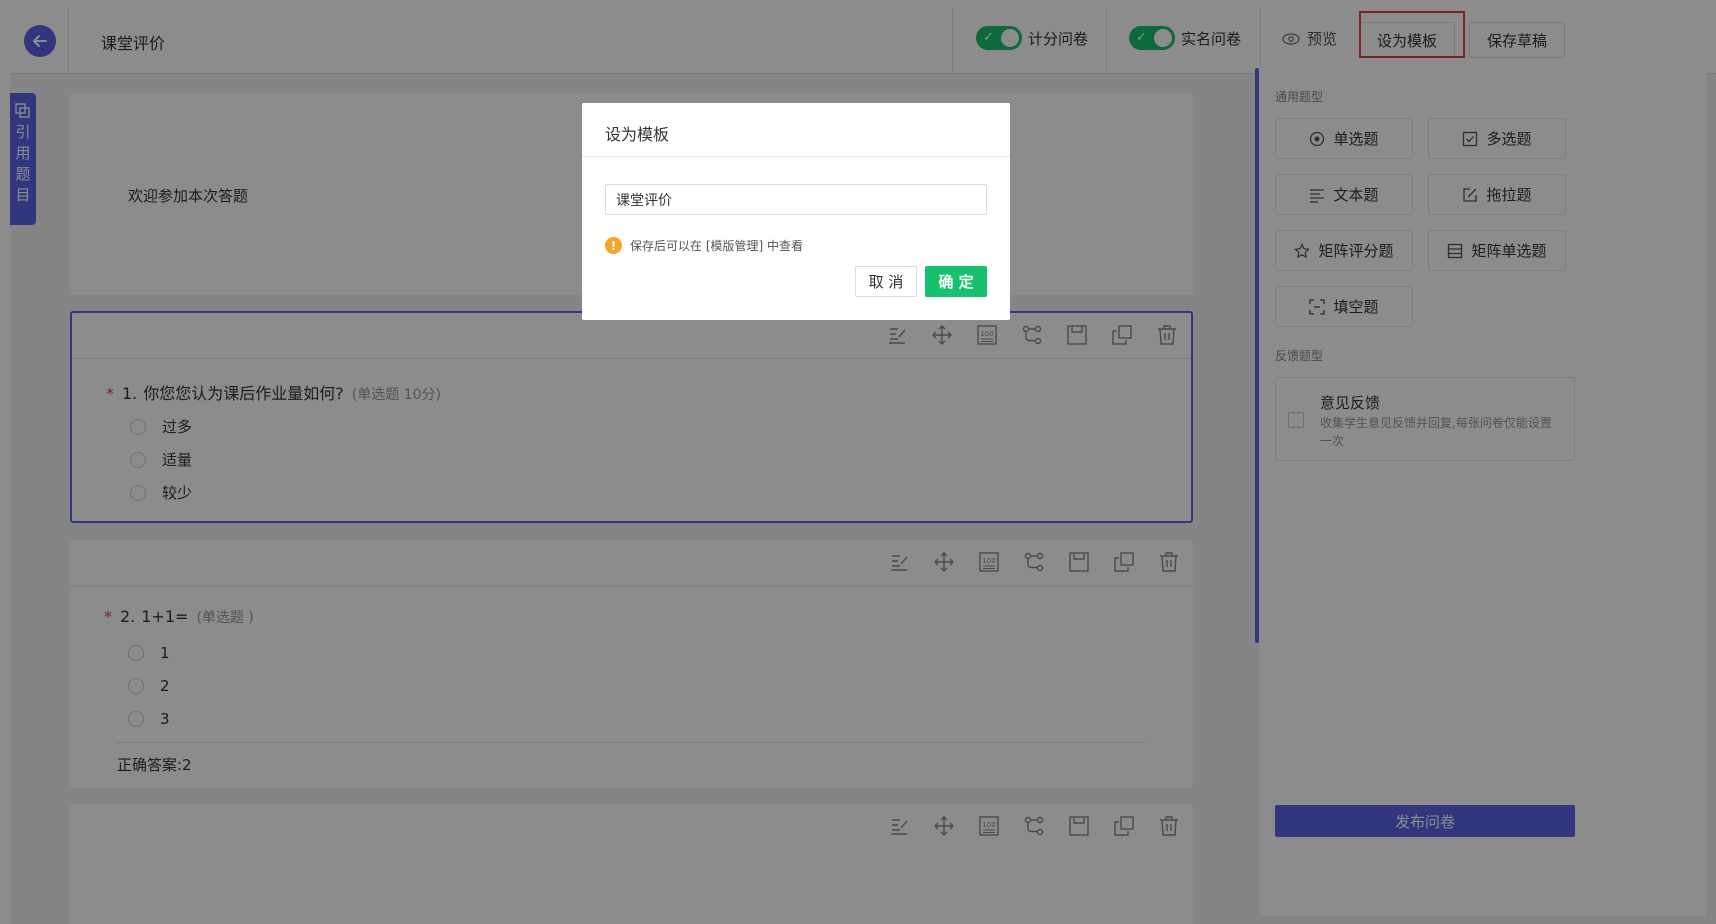  What do you see at coordinates (613, 245) in the screenshot?
I see `warning-icon: !` at bounding box center [613, 245].